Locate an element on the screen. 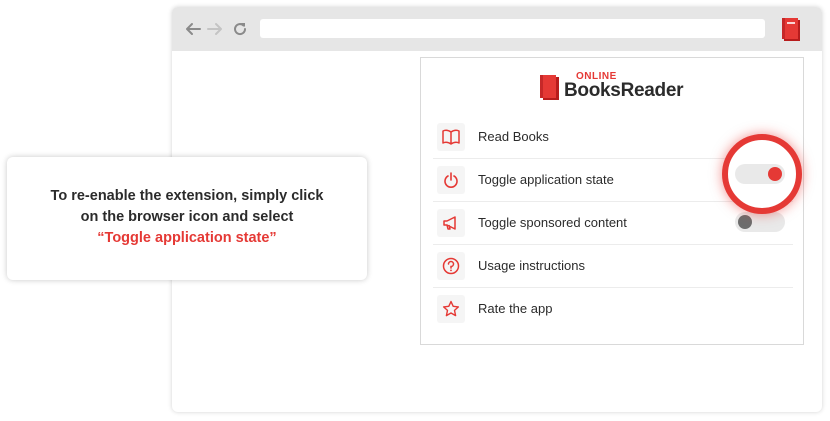  menu-item-label: Usage instructions is located at coordinates (531, 265).